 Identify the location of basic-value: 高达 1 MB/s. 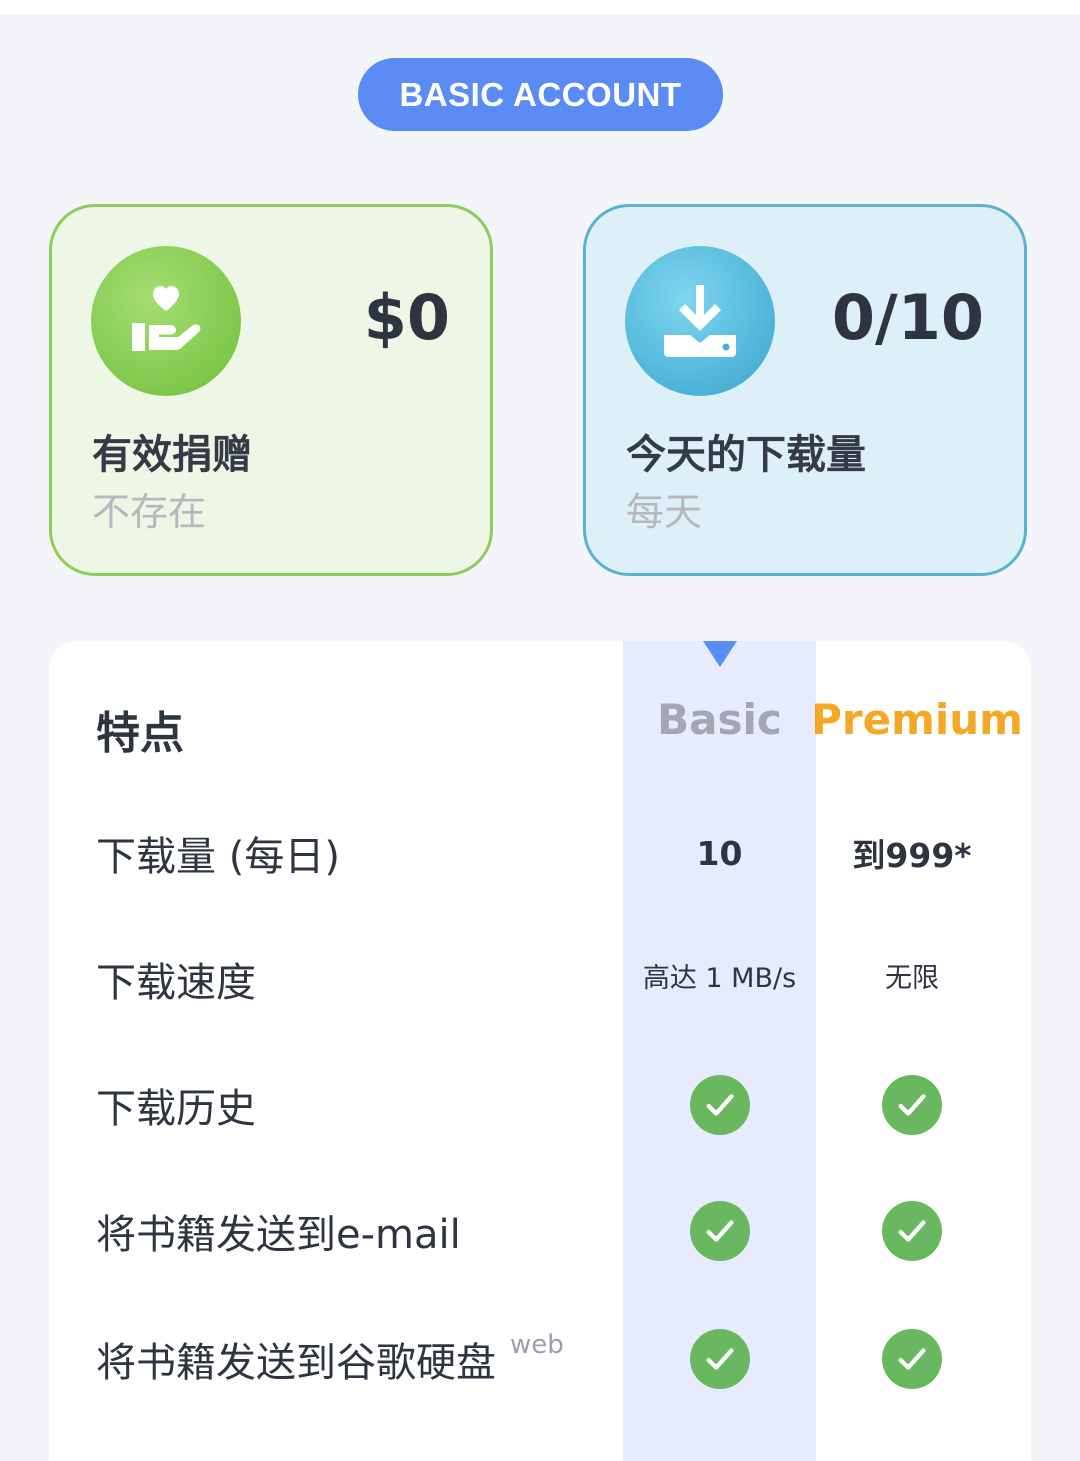
(719, 978).